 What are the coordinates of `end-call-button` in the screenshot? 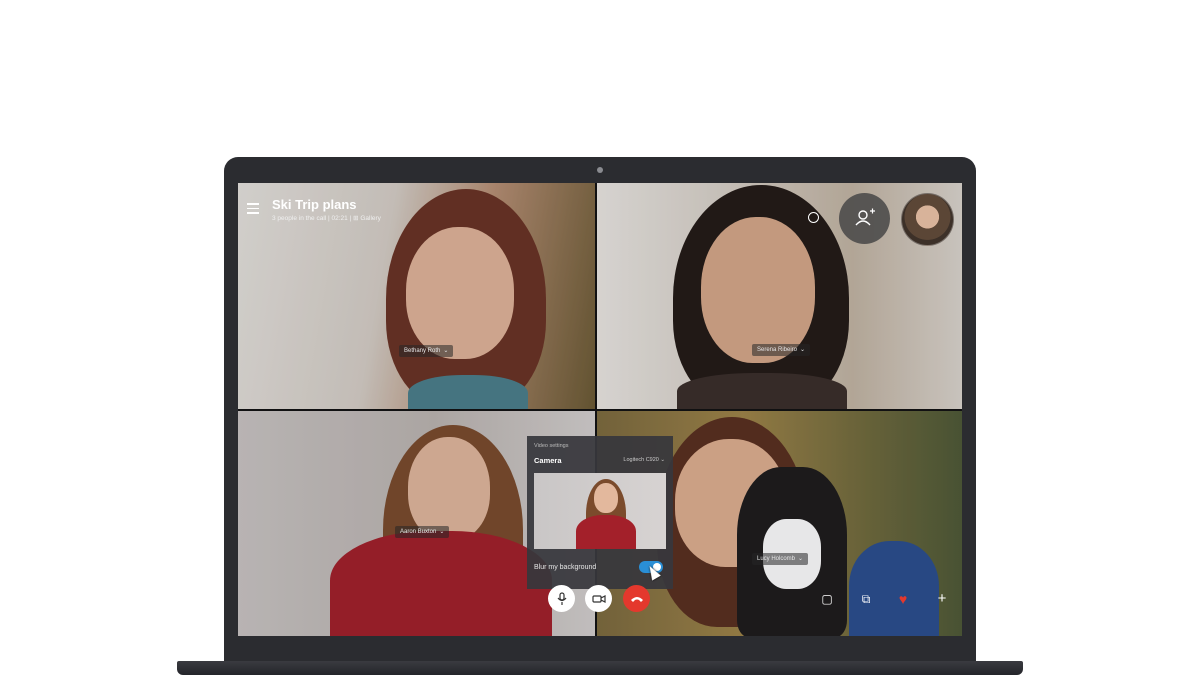 It's located at (636, 598).